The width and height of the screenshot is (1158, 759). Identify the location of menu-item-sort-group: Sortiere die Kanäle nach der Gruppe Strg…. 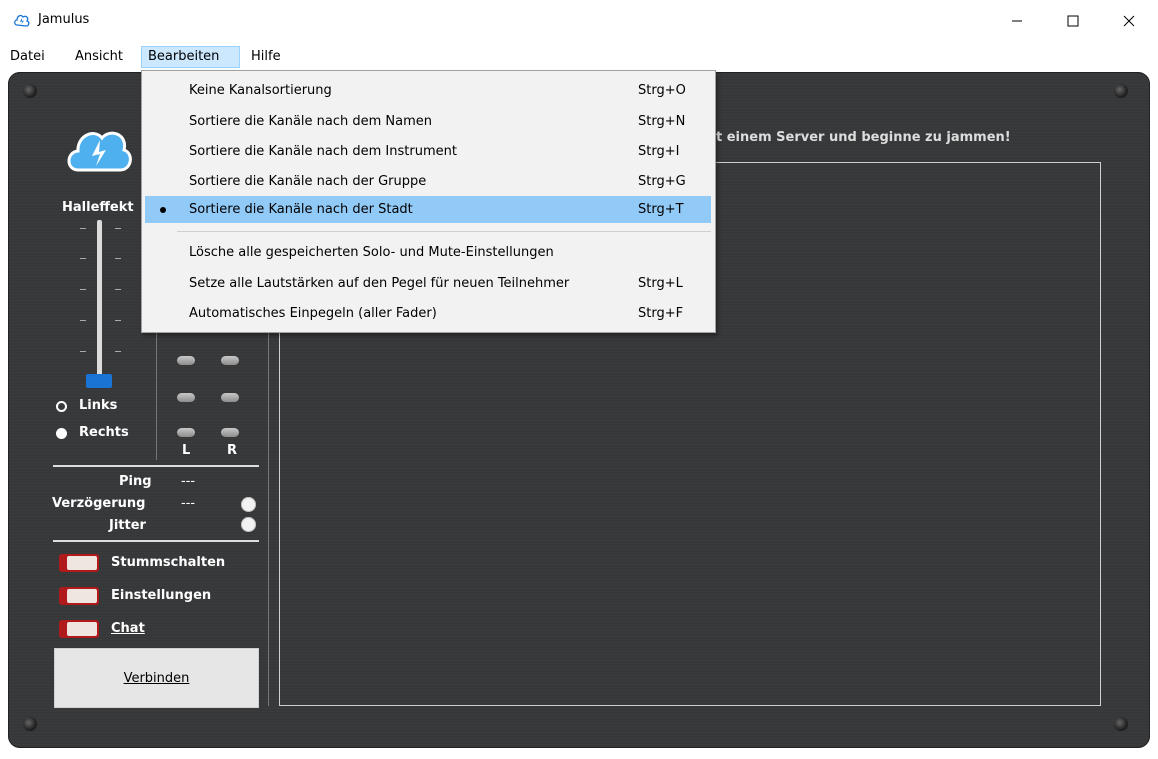
(428, 181).